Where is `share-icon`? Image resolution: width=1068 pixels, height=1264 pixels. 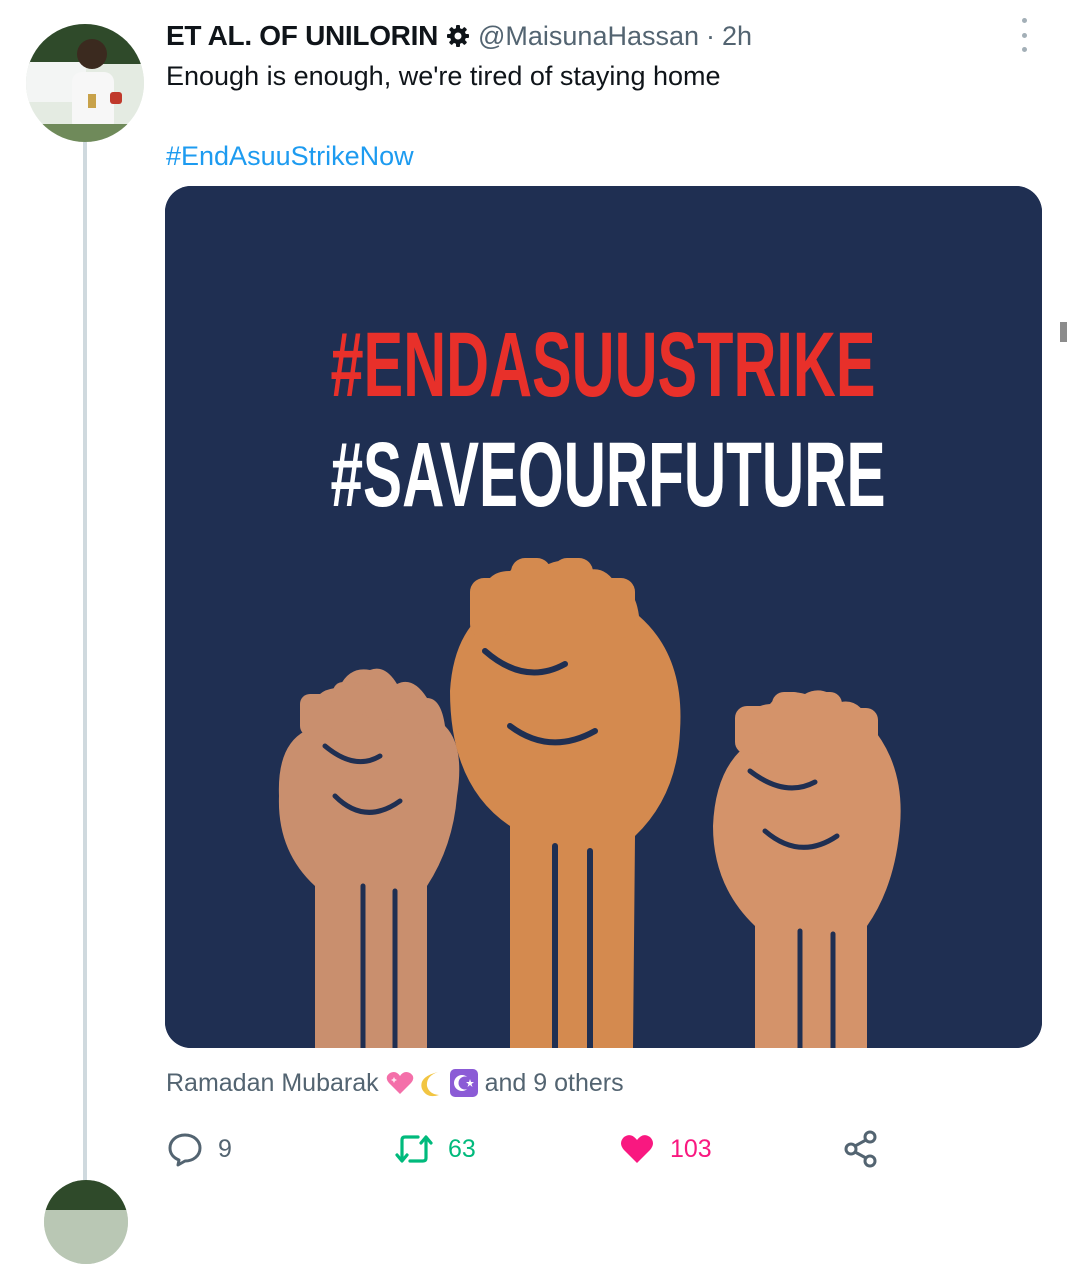 share-icon is located at coordinates (860, 1149).